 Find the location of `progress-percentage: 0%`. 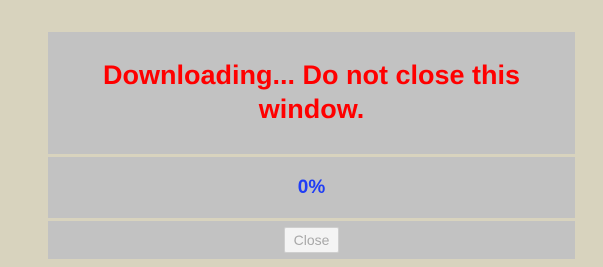

progress-percentage: 0% is located at coordinates (311, 187).